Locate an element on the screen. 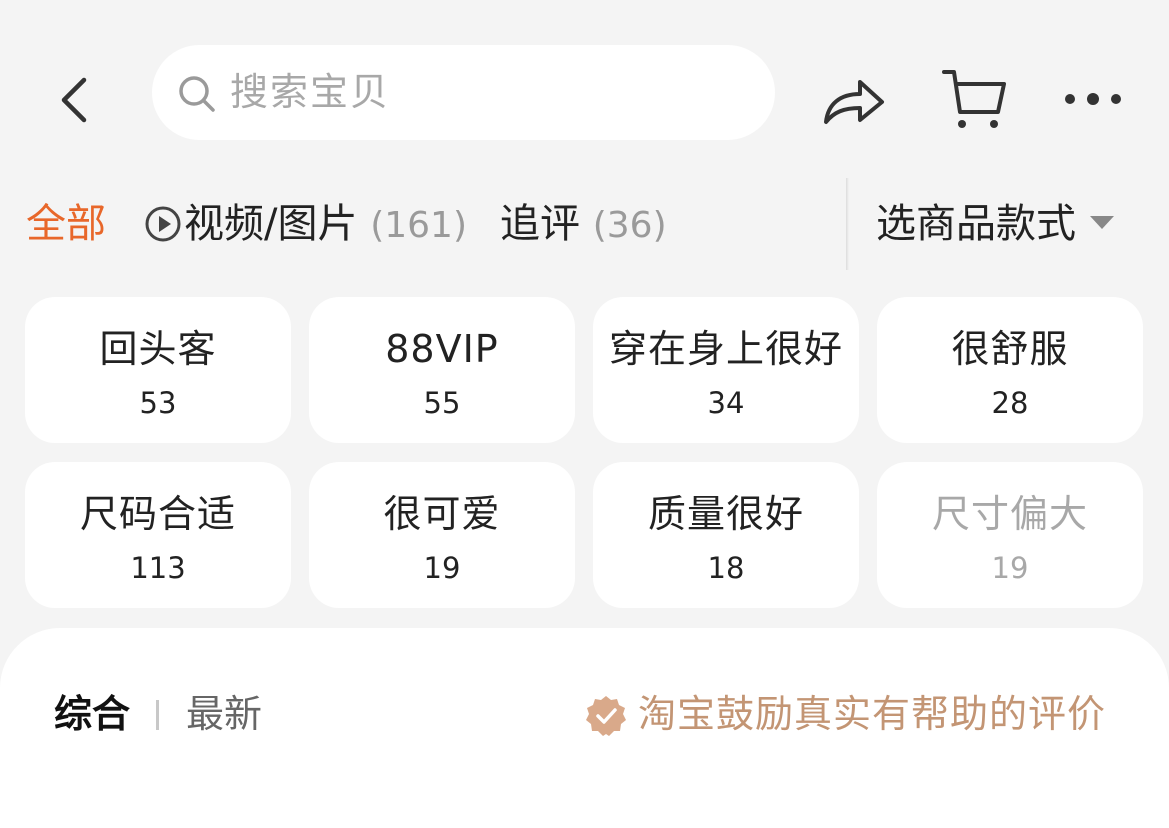 This screenshot has height=828, width=1169. more-icon is located at coordinates (1093, 99).